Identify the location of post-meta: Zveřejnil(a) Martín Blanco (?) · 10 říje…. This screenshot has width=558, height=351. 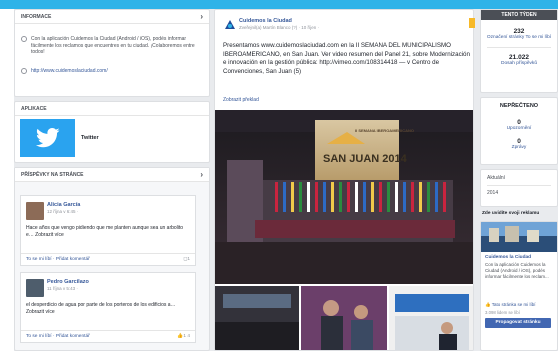
(279, 27).